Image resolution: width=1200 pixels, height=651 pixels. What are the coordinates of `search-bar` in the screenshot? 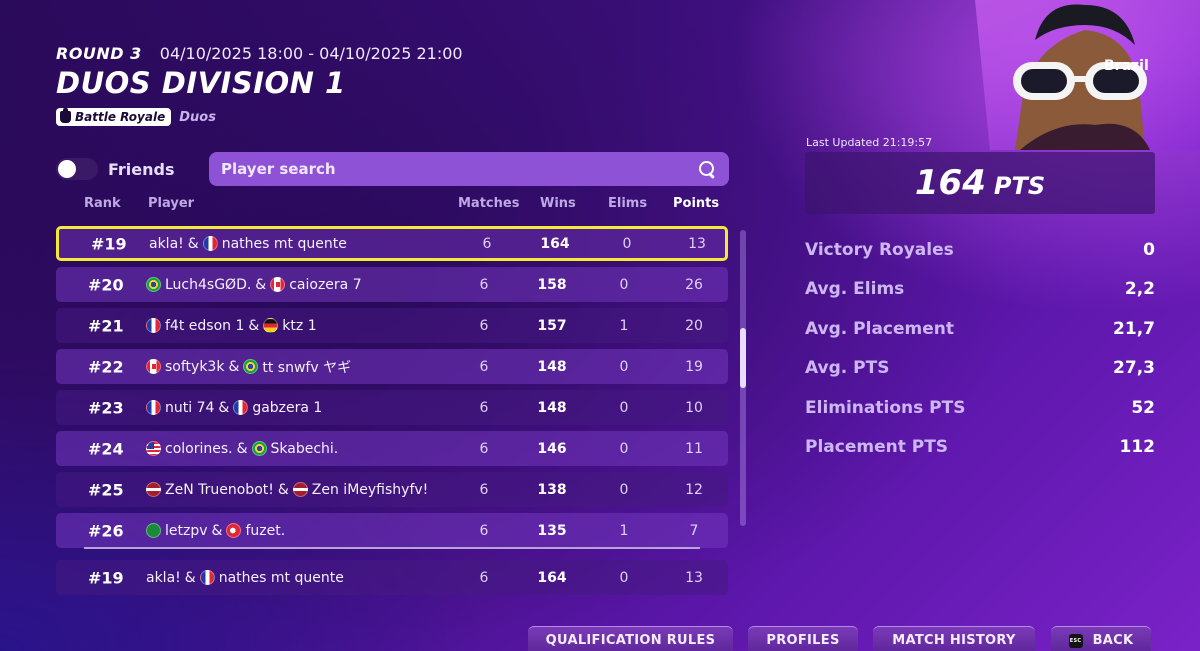 It's located at (469, 169).